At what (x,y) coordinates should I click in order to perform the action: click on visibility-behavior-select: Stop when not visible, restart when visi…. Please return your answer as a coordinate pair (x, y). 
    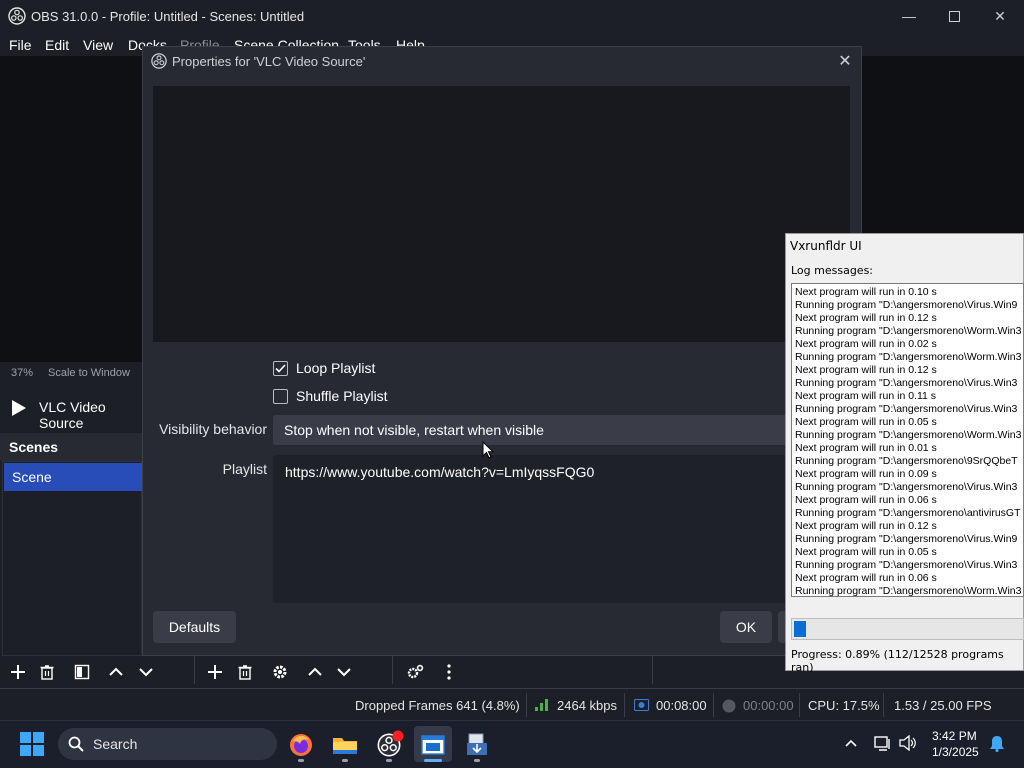
    Looking at the image, I should click on (531, 430).